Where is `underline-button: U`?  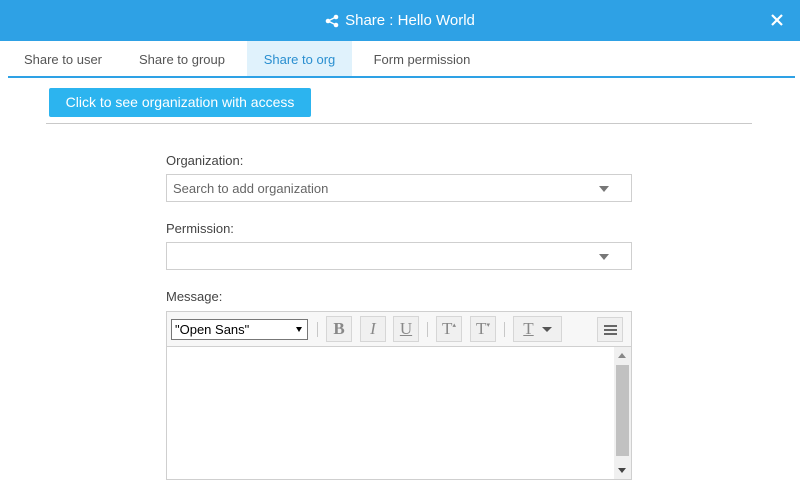 underline-button: U is located at coordinates (406, 329).